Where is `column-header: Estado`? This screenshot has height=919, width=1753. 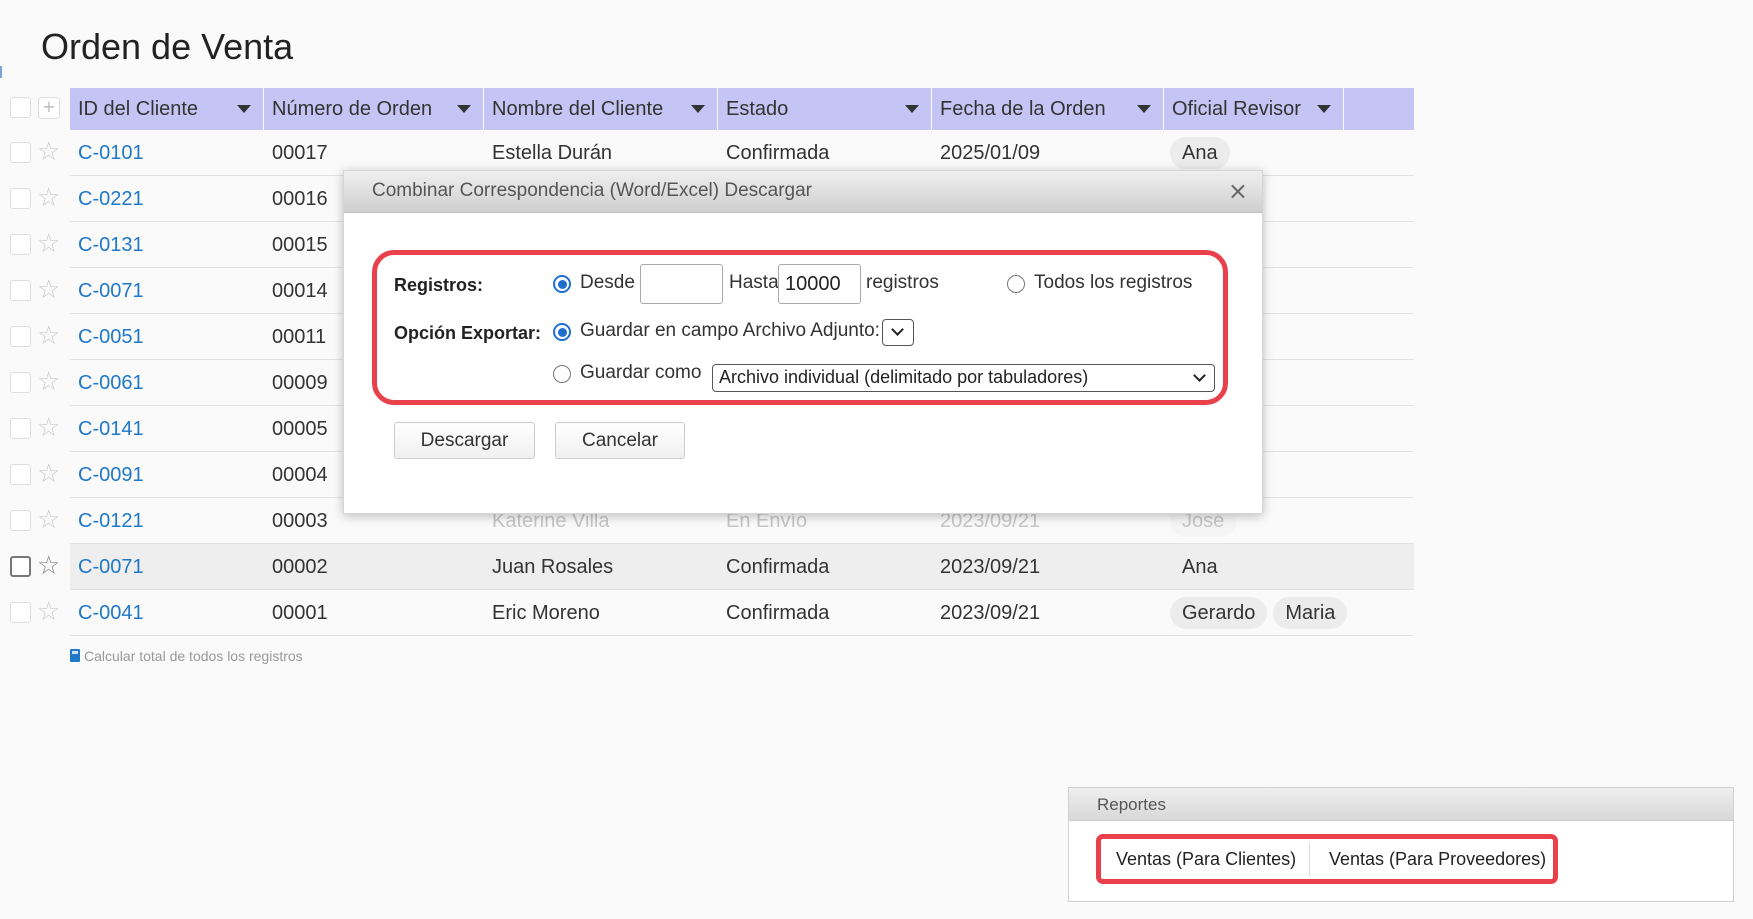 column-header: Estado is located at coordinates (825, 109).